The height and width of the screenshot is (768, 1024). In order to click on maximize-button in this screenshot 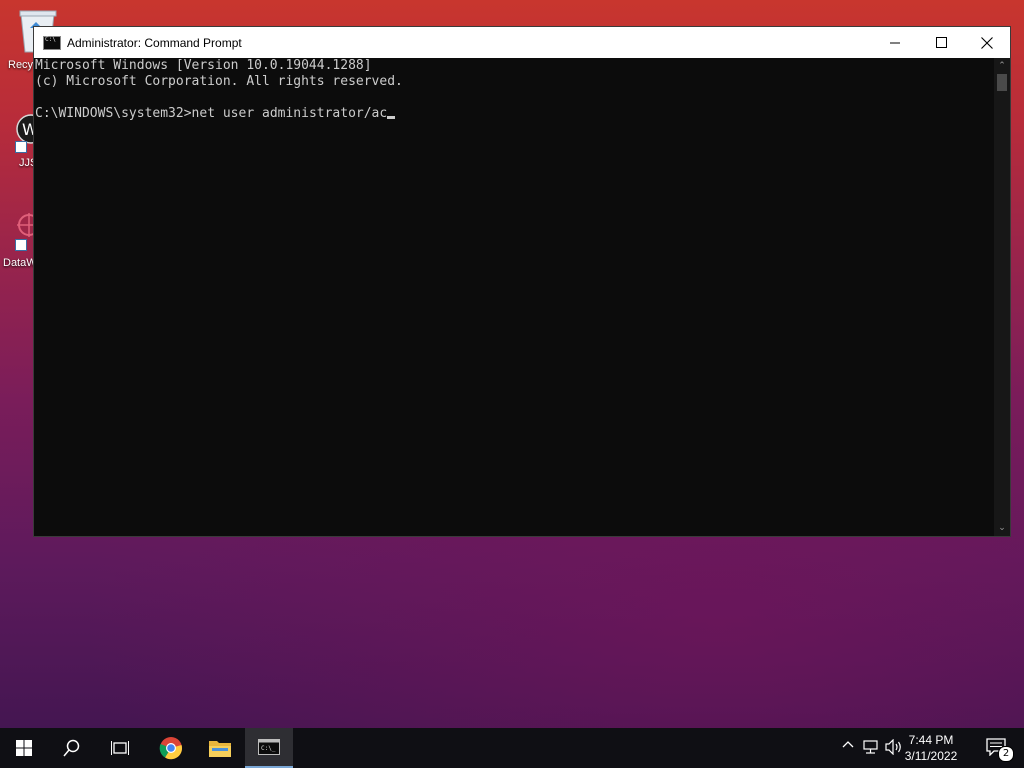, I will do `click(941, 42)`.